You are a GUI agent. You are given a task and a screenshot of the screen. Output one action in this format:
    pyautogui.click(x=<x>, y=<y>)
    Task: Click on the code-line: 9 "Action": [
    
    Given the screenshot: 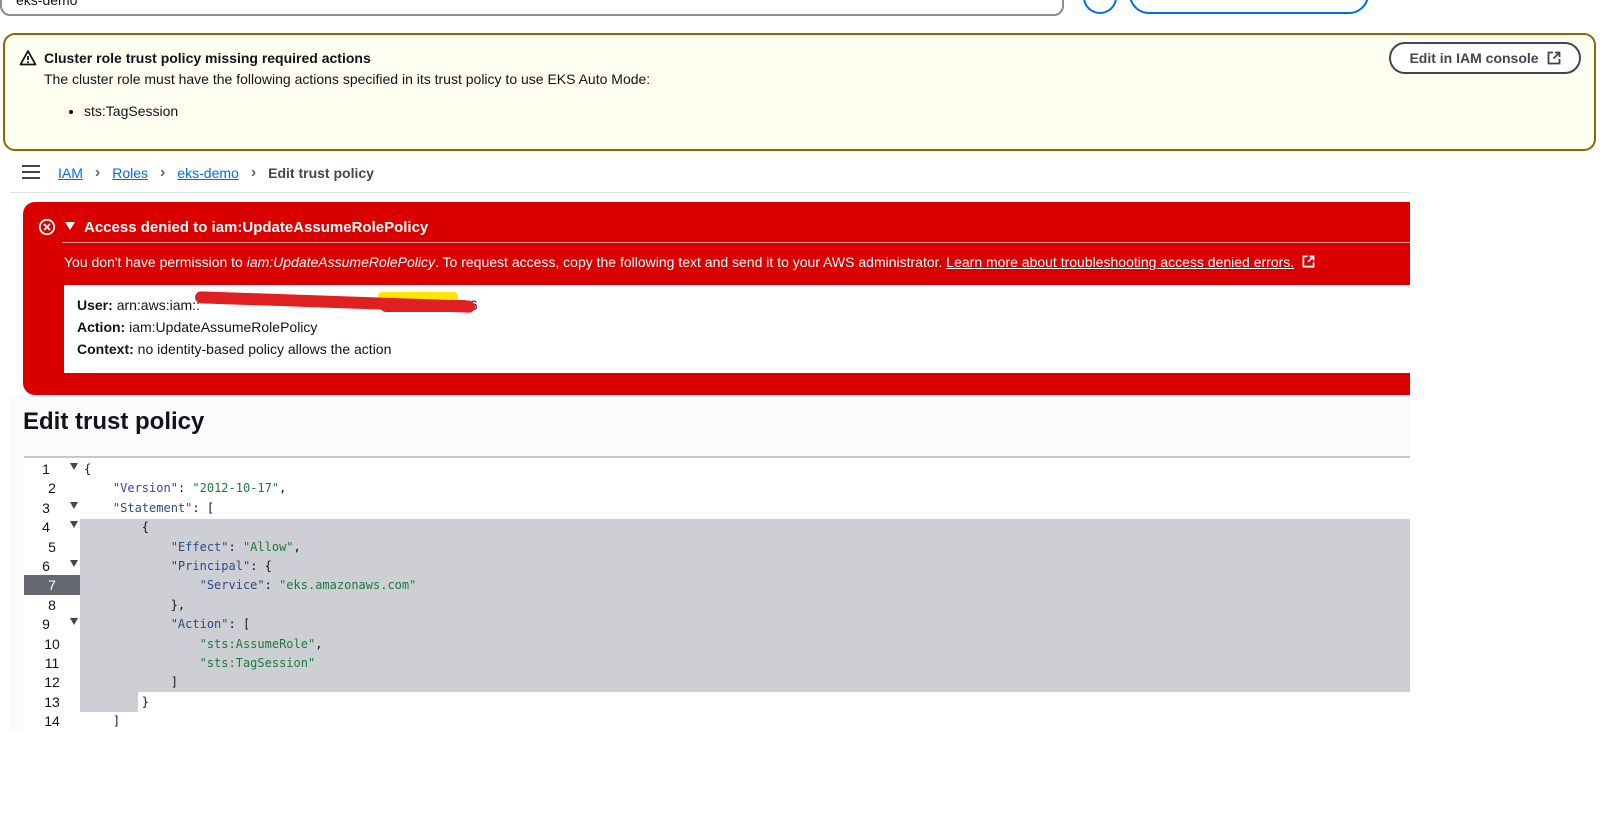 What is the action you would take?
    pyautogui.click(x=717, y=624)
    